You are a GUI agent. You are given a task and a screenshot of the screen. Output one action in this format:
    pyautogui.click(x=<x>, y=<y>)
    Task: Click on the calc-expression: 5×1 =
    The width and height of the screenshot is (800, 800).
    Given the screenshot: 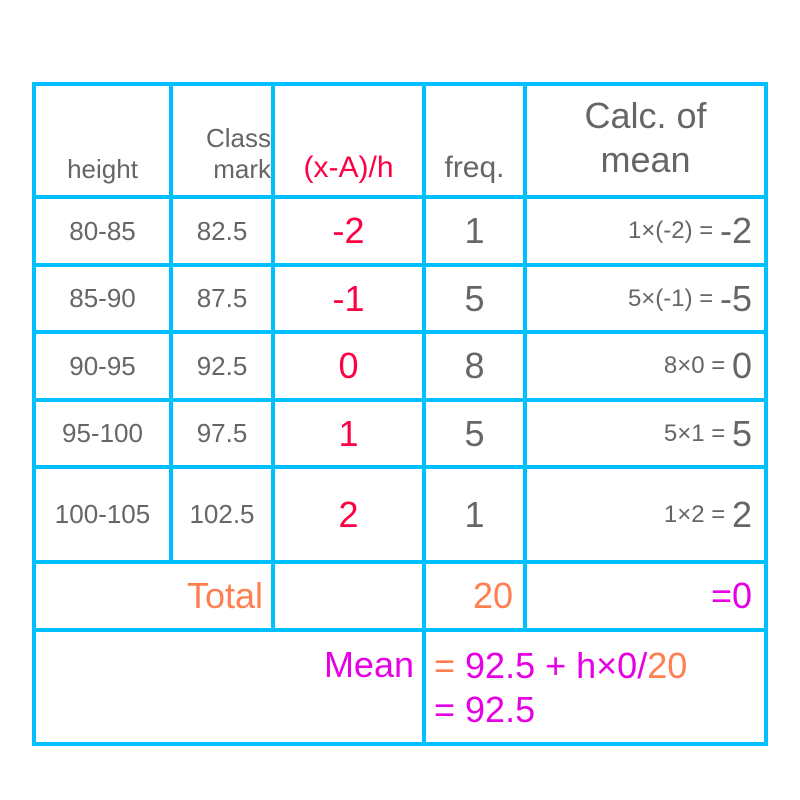 What is the action you would take?
    pyautogui.click(x=697, y=433)
    